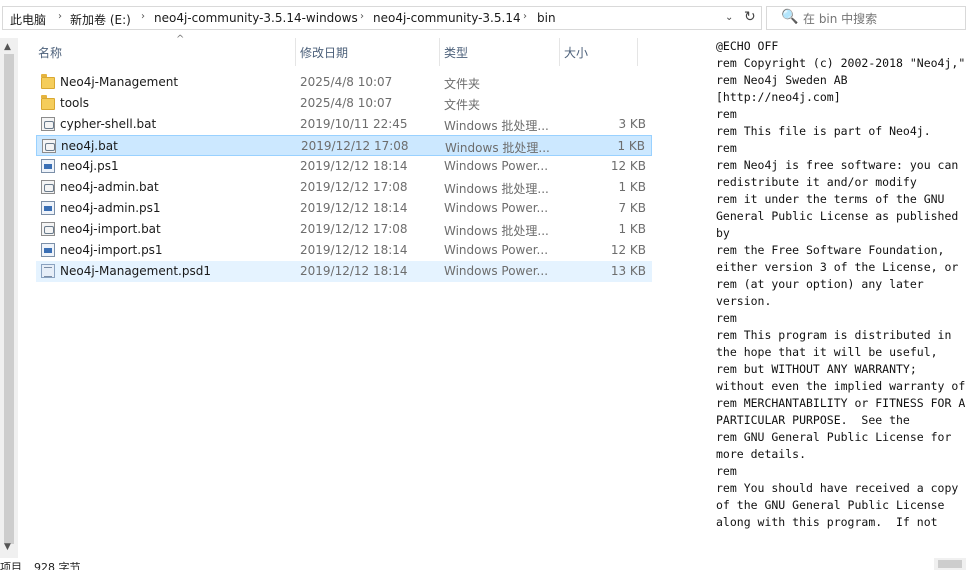 Image resolution: width=966 pixels, height=570 pixels. Describe the element at coordinates (111, 250) in the screenshot. I see `file-name: neo4j-import.ps1` at that location.